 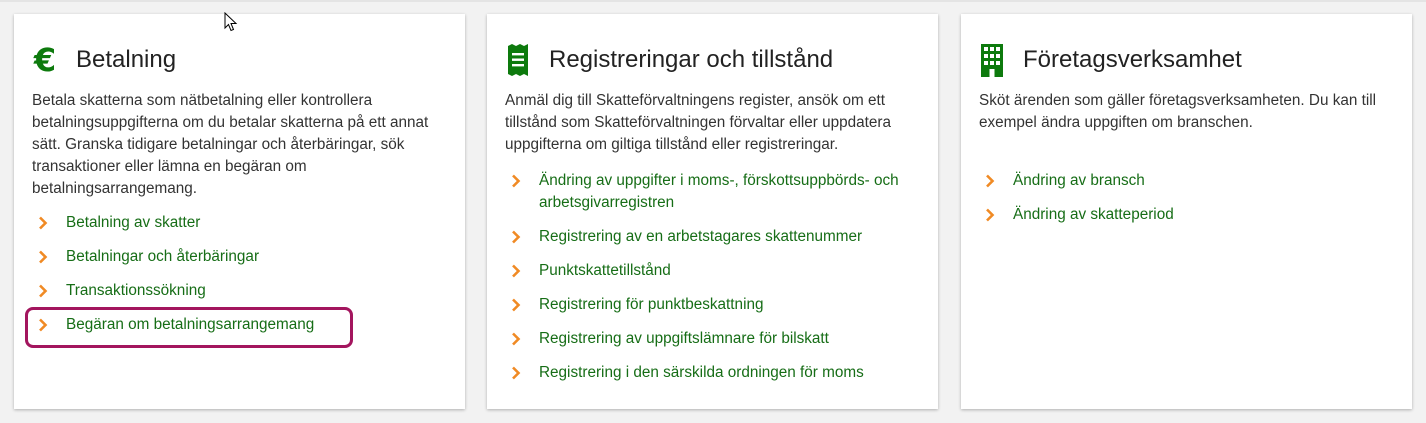 I want to click on link-betalningar-och-aterbaringar: Betalningar och återbäringar, so click(x=246, y=257).